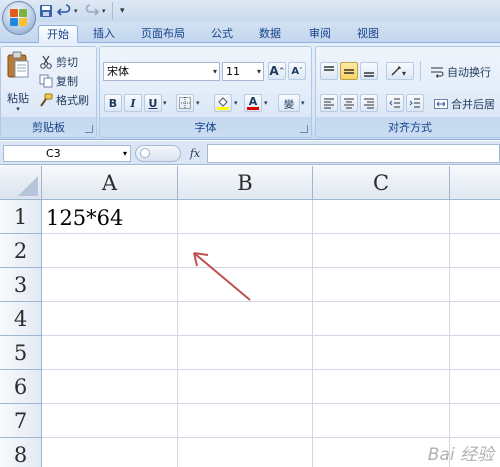  I want to click on underline-dropdown-icon: ▾, so click(165, 103).